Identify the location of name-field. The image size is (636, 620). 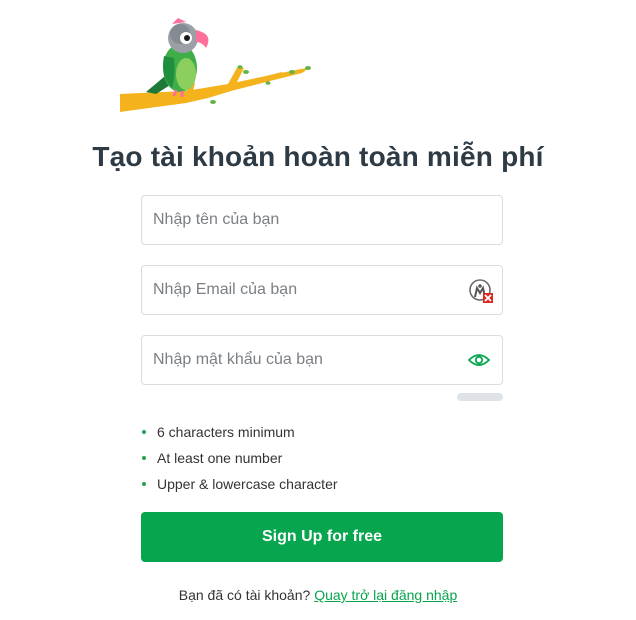
(322, 220).